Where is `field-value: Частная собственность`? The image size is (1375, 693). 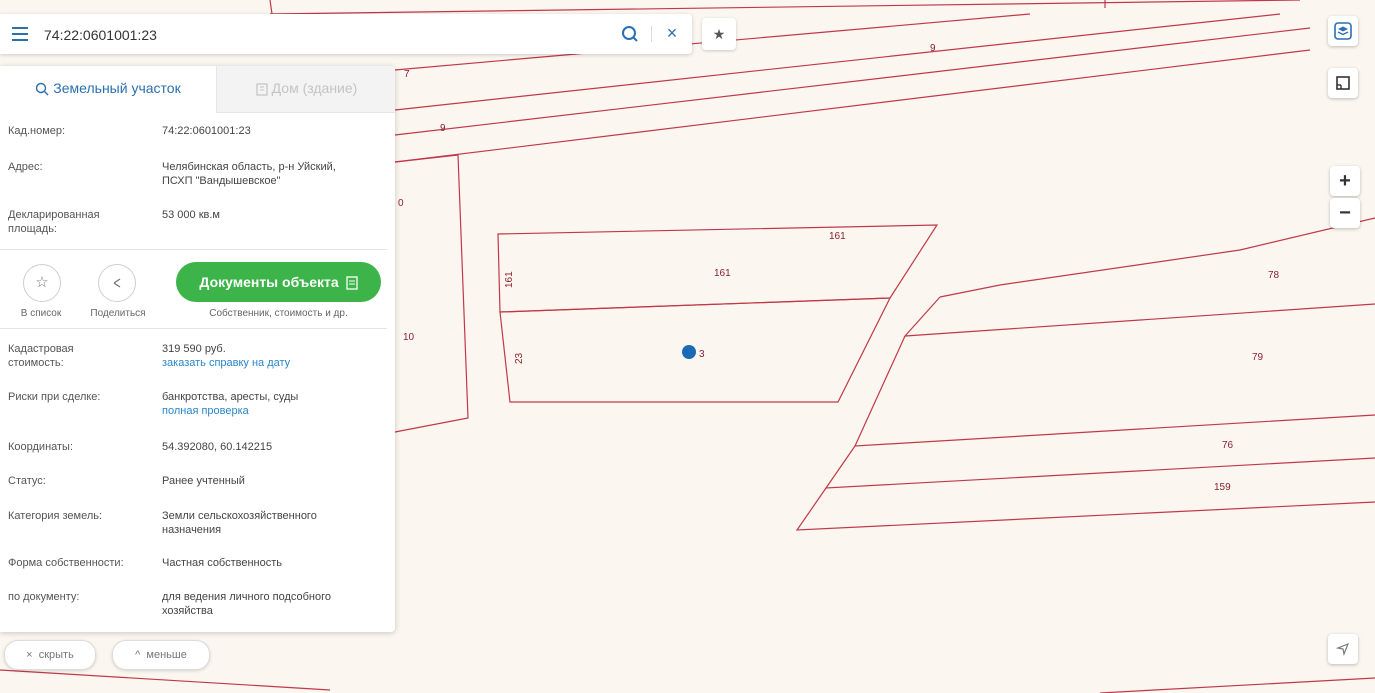 field-value: Частная собственность is located at coordinates (222, 563).